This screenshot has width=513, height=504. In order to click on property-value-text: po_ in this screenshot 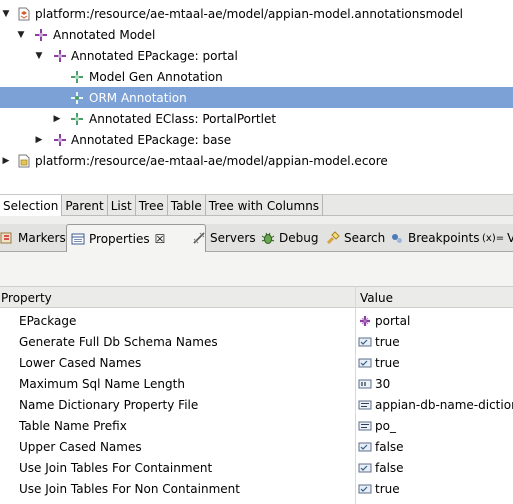, I will do `click(385, 425)`.